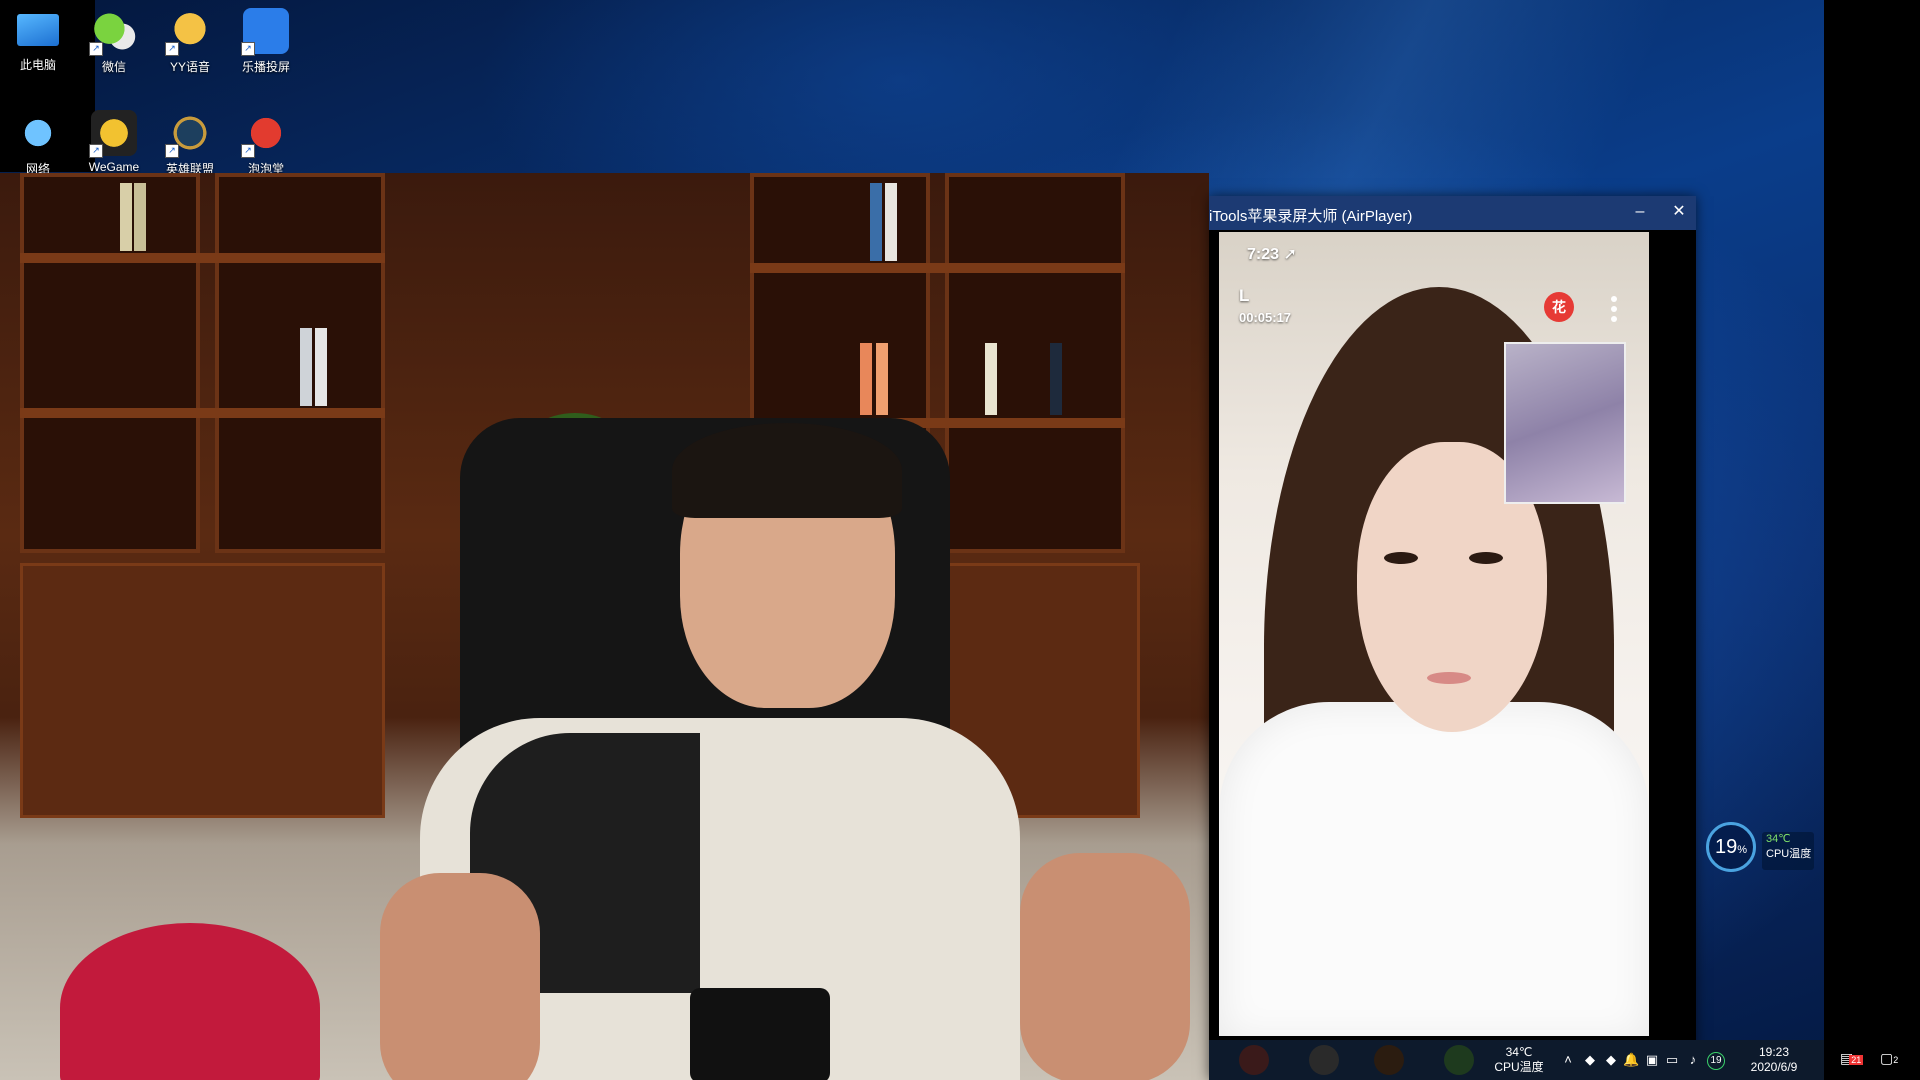 The width and height of the screenshot is (1920, 1080). What do you see at coordinates (1452, 213) in the screenshot?
I see `airplayer-titlebar: iTools苹果录屏大师 (AirPlayer) – ✕` at bounding box center [1452, 213].